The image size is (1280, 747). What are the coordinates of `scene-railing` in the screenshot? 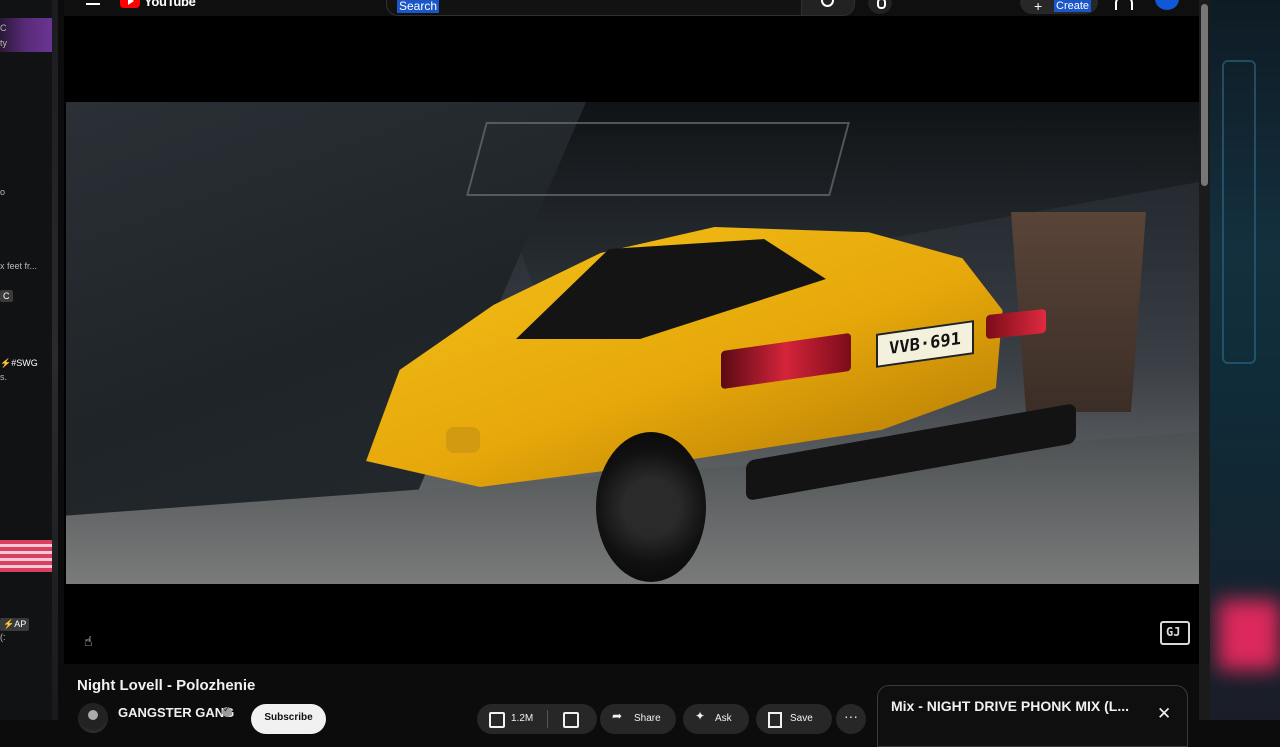 It's located at (658, 159).